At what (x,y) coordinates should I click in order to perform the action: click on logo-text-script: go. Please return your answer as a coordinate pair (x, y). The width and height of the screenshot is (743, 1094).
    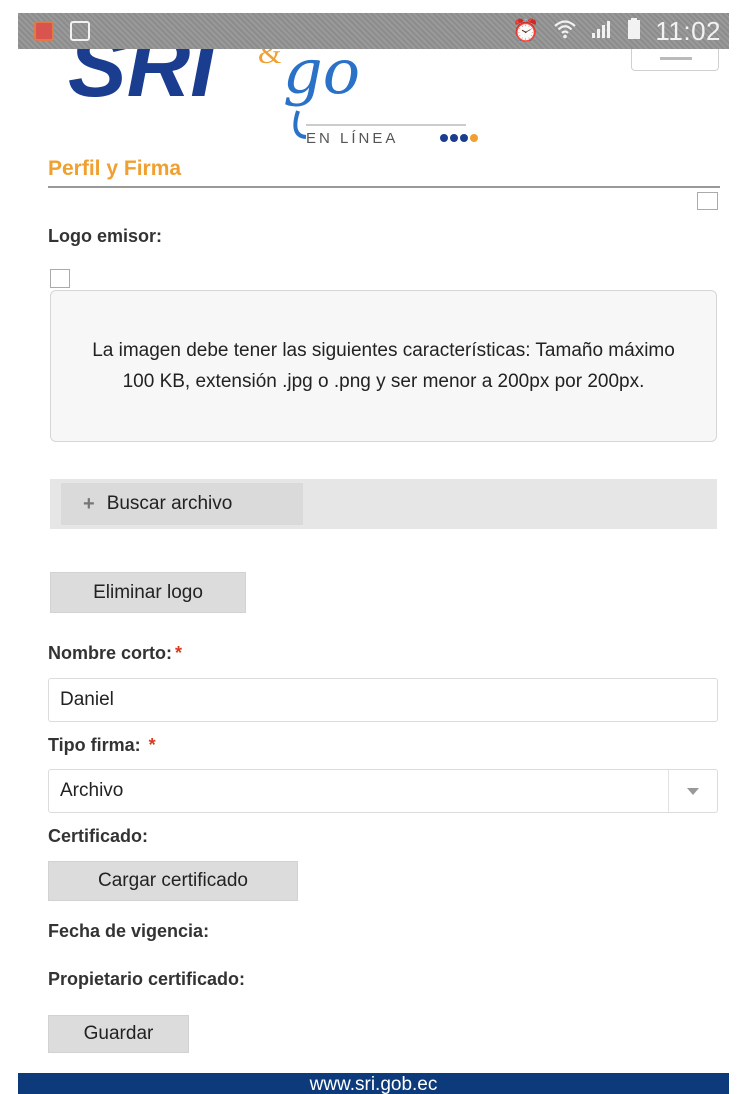
    Looking at the image, I should click on (321, 78).